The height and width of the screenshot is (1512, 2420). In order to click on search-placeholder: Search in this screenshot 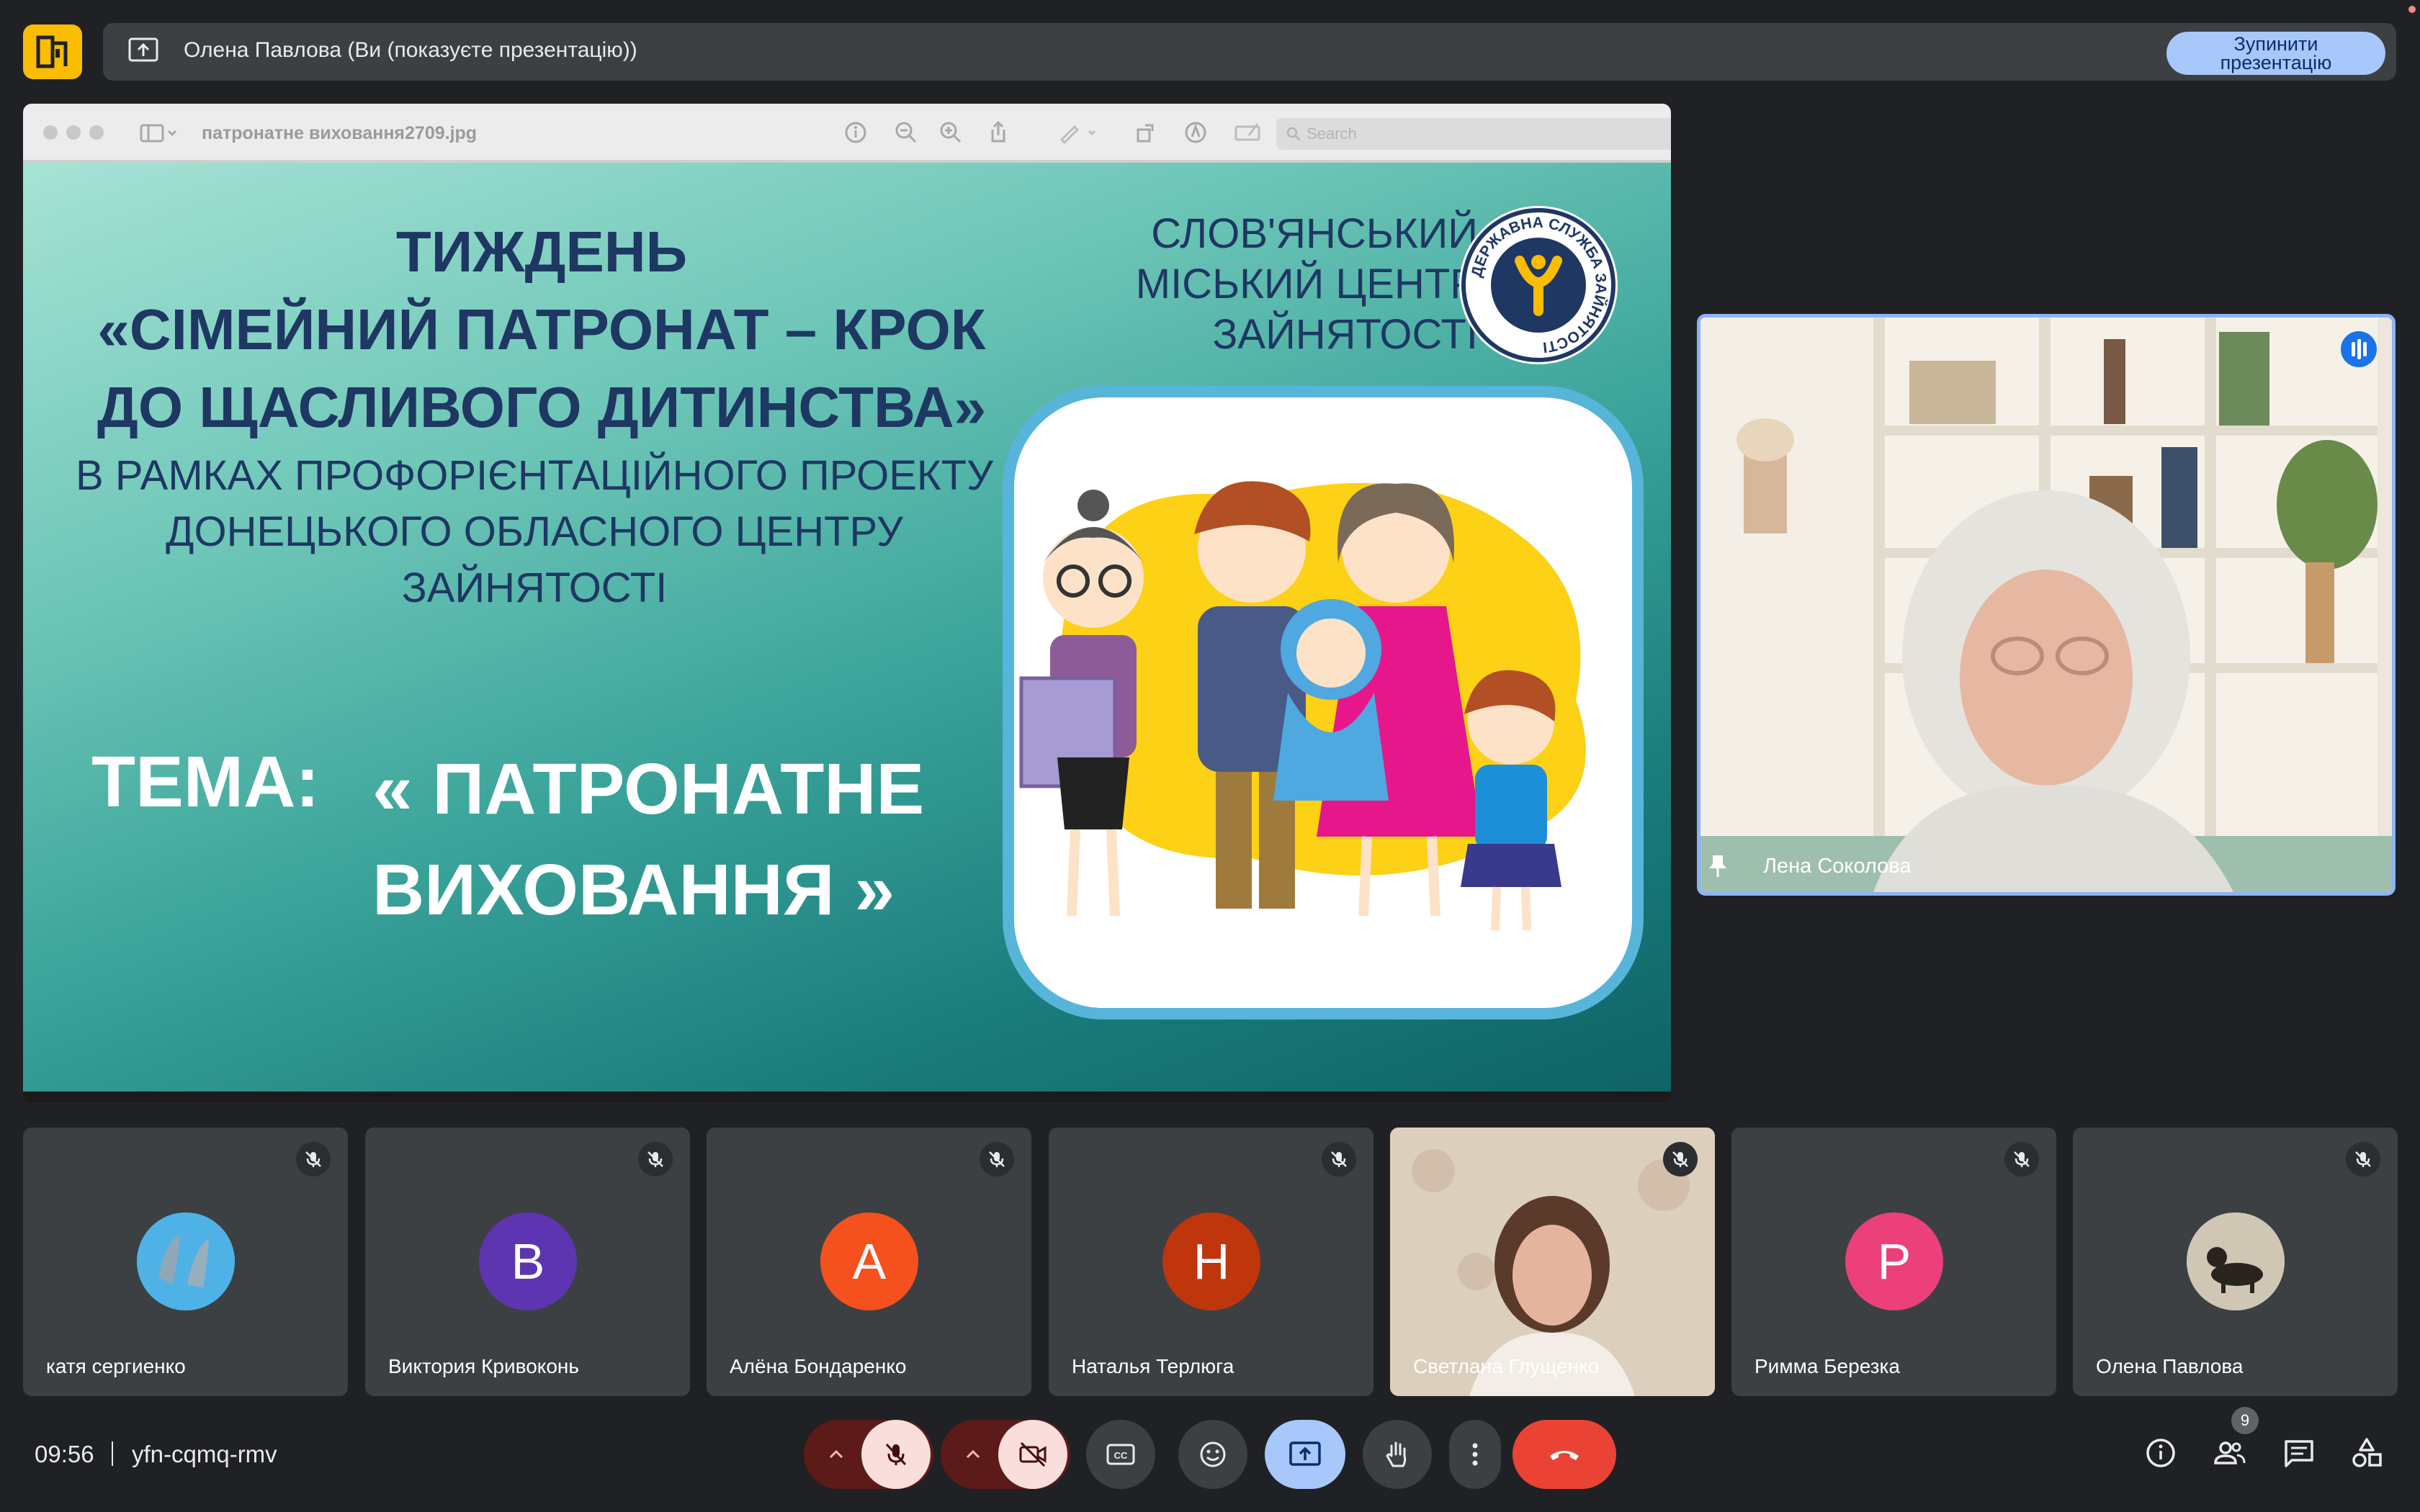, I will do `click(1332, 134)`.